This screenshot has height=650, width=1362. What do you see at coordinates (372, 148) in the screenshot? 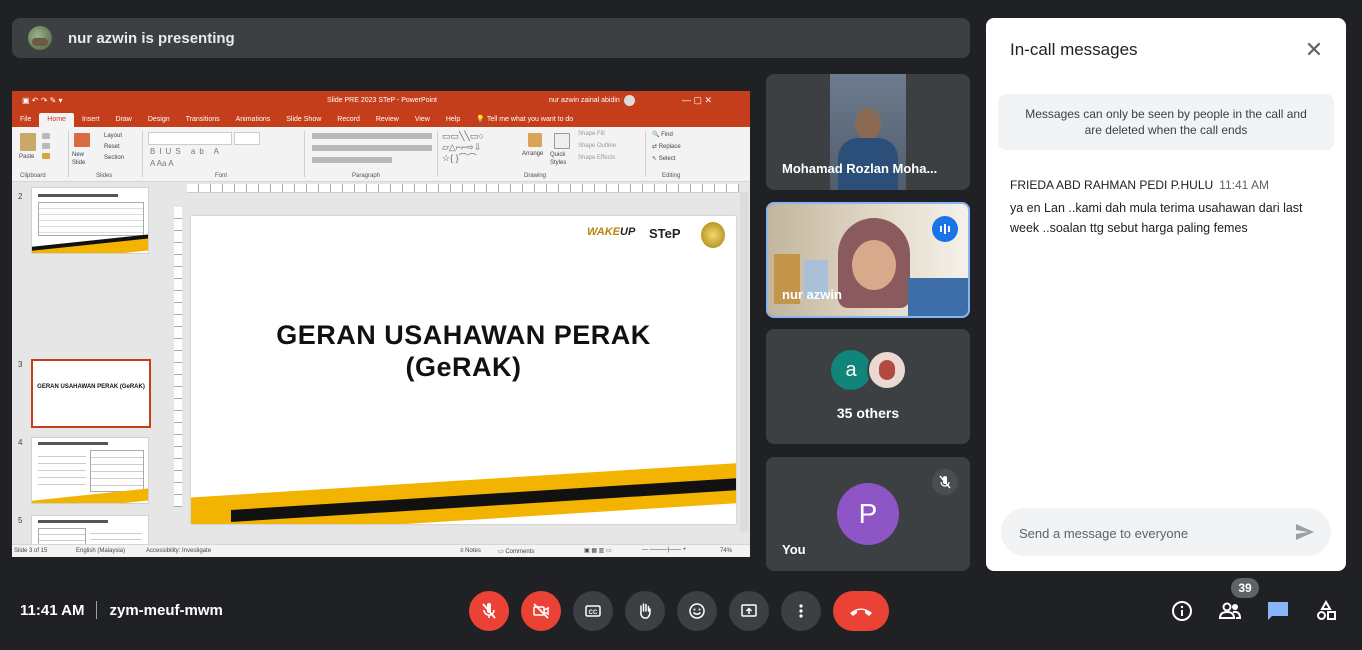
I see `align-icons` at bounding box center [372, 148].